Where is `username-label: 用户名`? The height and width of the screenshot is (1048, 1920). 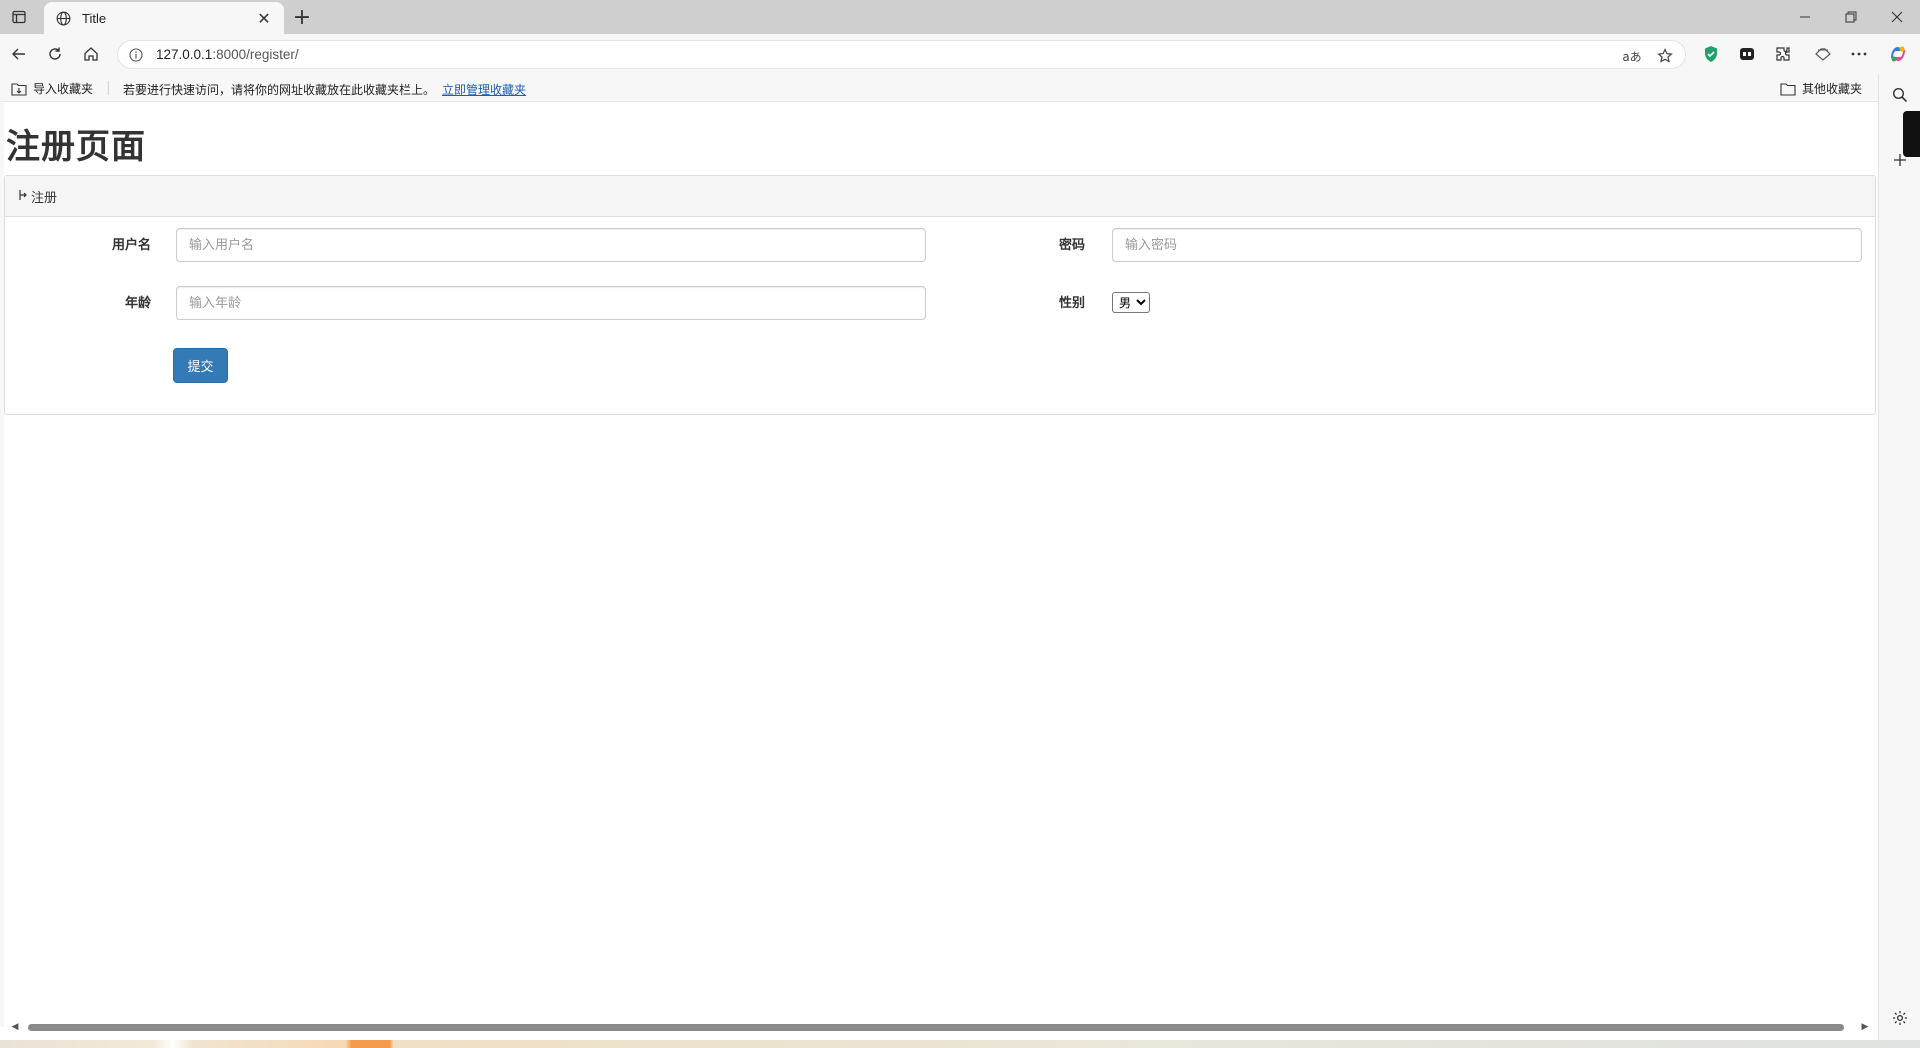 username-label: 用户名 is located at coordinates (131, 245).